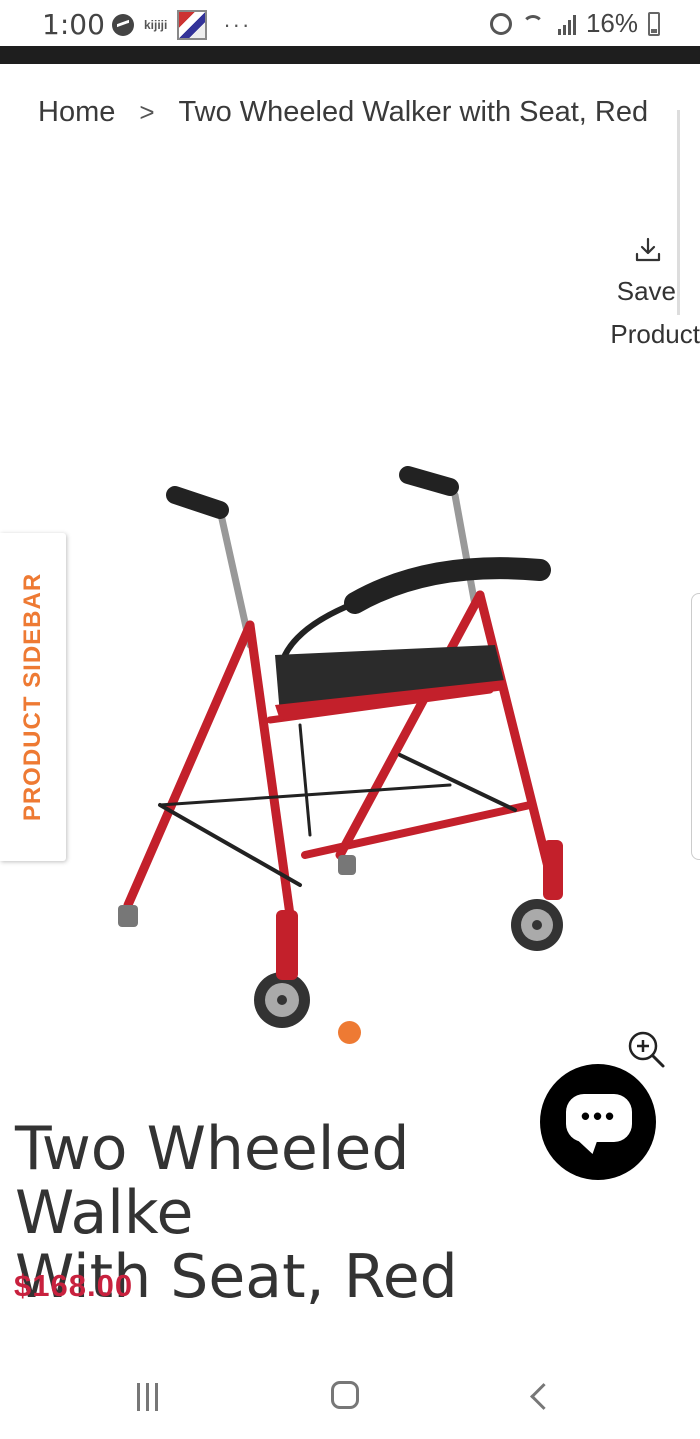 The image size is (700, 1439). What do you see at coordinates (350, 55) in the screenshot?
I see `site-header-bar` at bounding box center [350, 55].